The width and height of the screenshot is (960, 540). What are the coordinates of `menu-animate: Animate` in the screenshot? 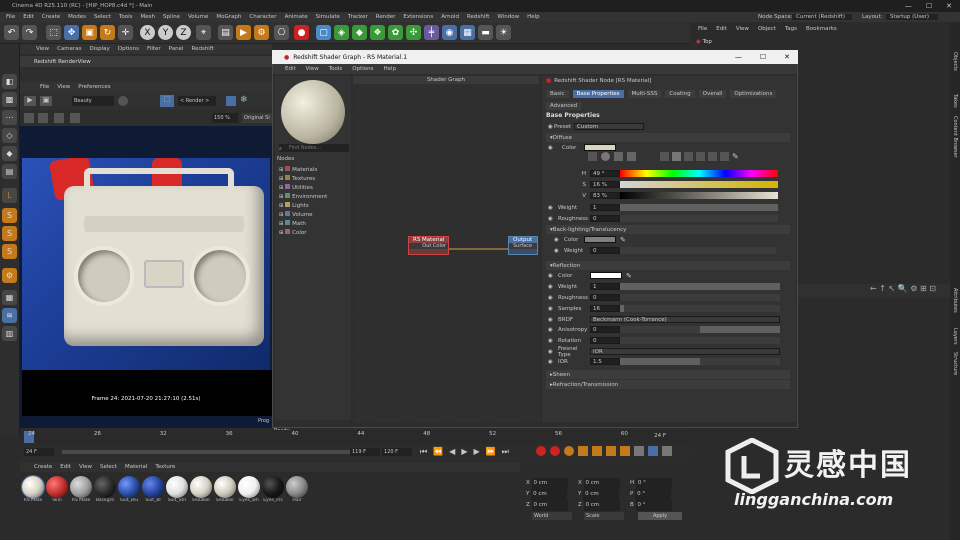 It's located at (296, 17).